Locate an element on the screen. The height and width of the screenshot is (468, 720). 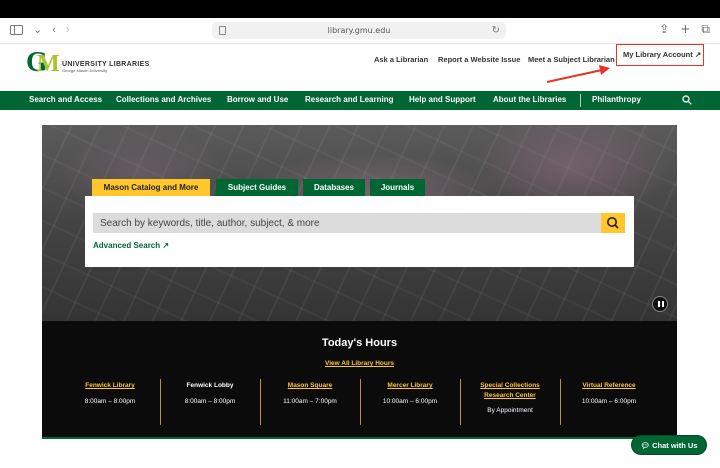
nav-borrow-and-use: Borrow and Use is located at coordinates (257, 99).